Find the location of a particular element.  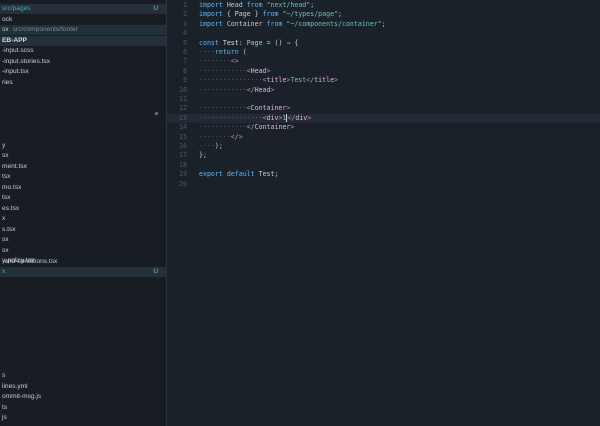

line-number: 1 is located at coordinates (185, 5).